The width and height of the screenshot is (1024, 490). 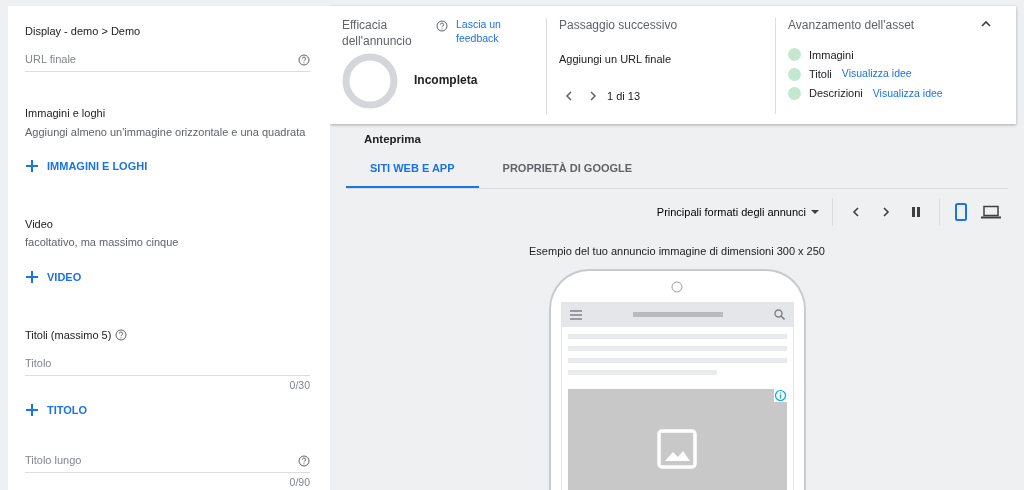 I want to click on feedback-link: Lascia un feedback, so click(x=486, y=32).